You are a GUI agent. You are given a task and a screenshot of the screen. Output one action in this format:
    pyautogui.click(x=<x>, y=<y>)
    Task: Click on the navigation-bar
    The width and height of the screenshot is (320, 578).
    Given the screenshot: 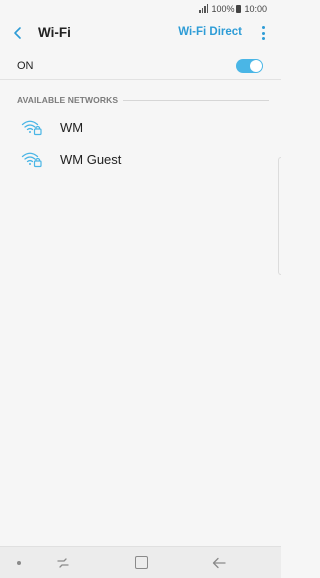 What is the action you would take?
    pyautogui.click(x=140, y=562)
    